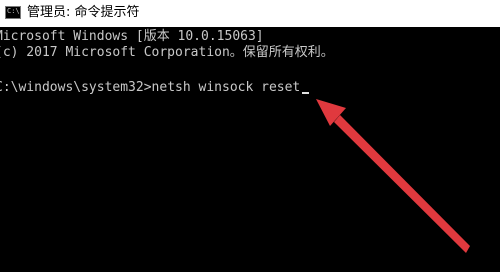  I want to click on title-bar: C:\ 管理员: 命令提示符, so click(250, 13).